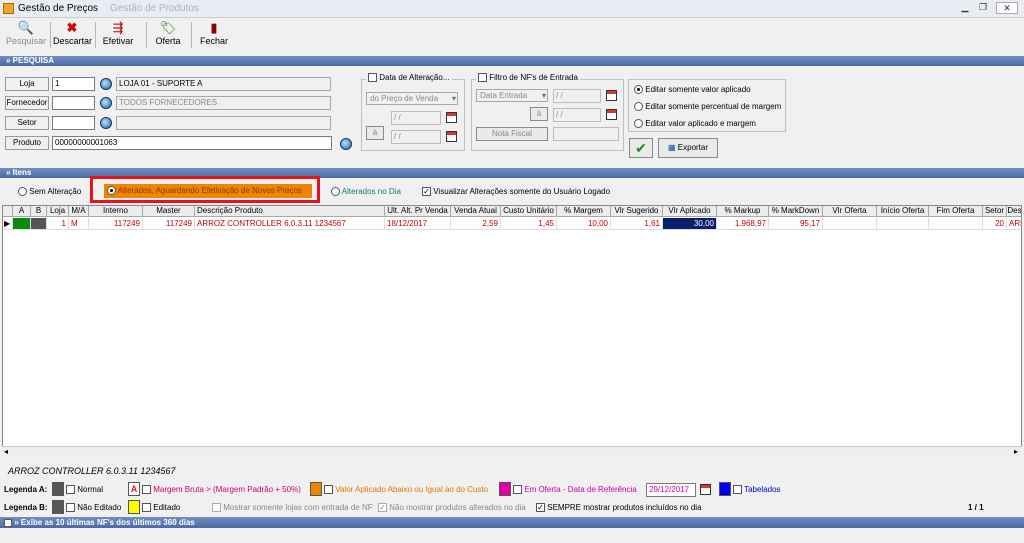 This screenshot has height=543, width=1024. What do you see at coordinates (58, 211) in the screenshot?
I see `col-header-loja: Loja` at bounding box center [58, 211].